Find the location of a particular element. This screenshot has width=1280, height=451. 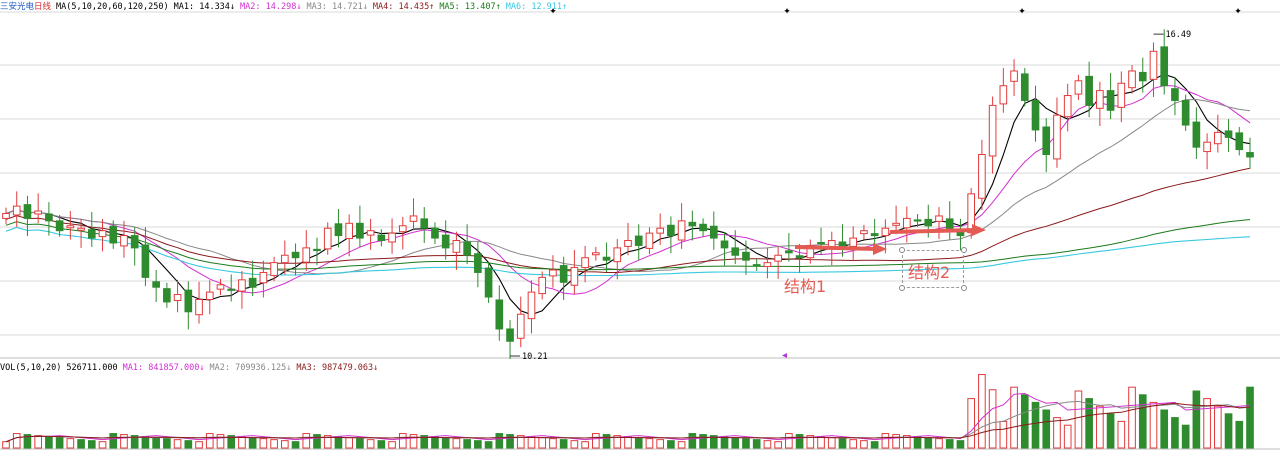

stock-name: 三安光电 is located at coordinates (17, 7).